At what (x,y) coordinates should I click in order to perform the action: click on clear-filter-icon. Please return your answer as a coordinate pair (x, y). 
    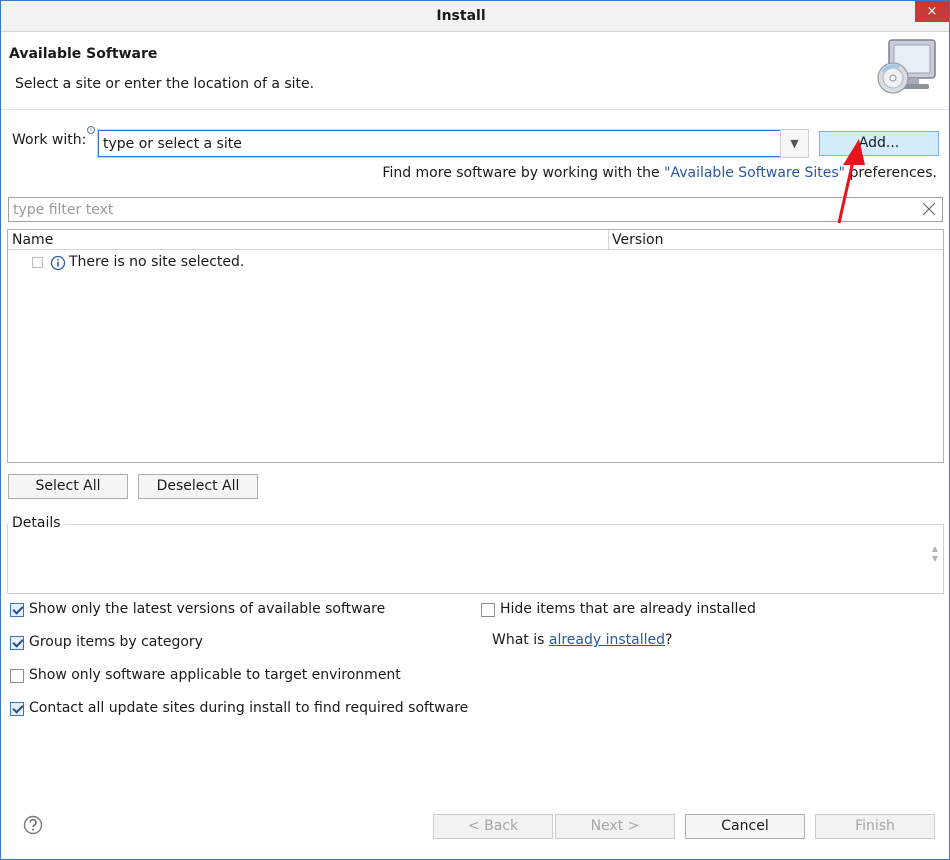
    Looking at the image, I should click on (929, 209).